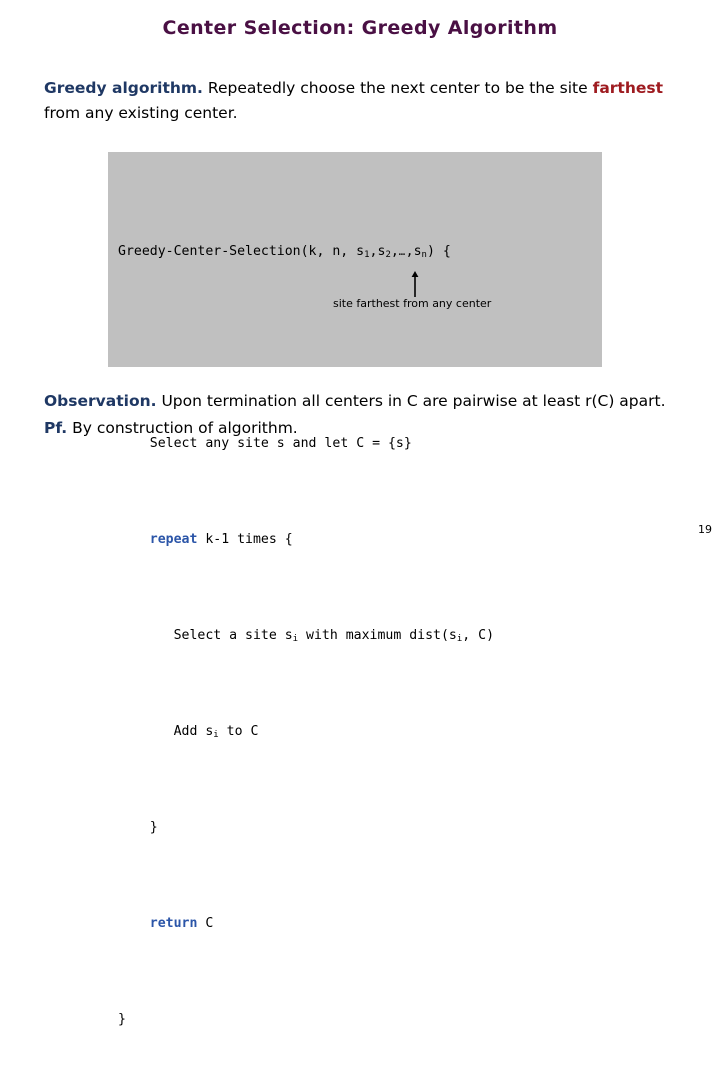 The width and height of the screenshot is (720, 1080). Describe the element at coordinates (233, 635) in the screenshot. I see `code-select-max-pre: Select a site s` at that location.